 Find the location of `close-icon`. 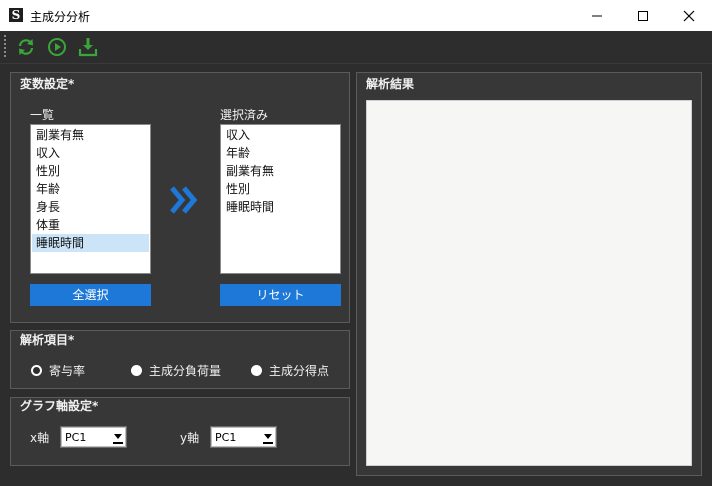

close-icon is located at coordinates (689, 15).